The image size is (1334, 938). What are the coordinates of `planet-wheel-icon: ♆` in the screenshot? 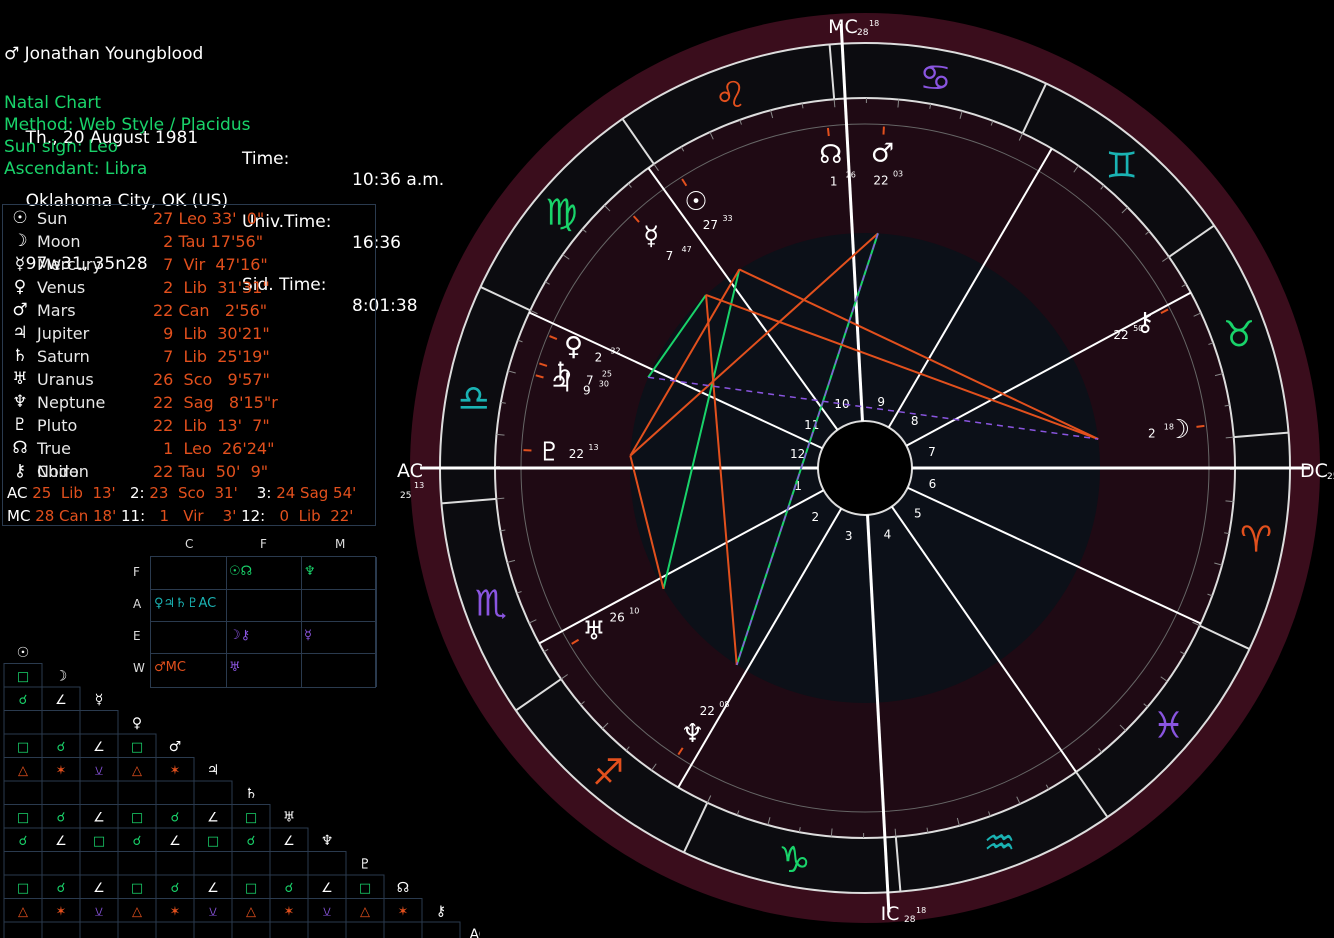 It's located at (692, 734).